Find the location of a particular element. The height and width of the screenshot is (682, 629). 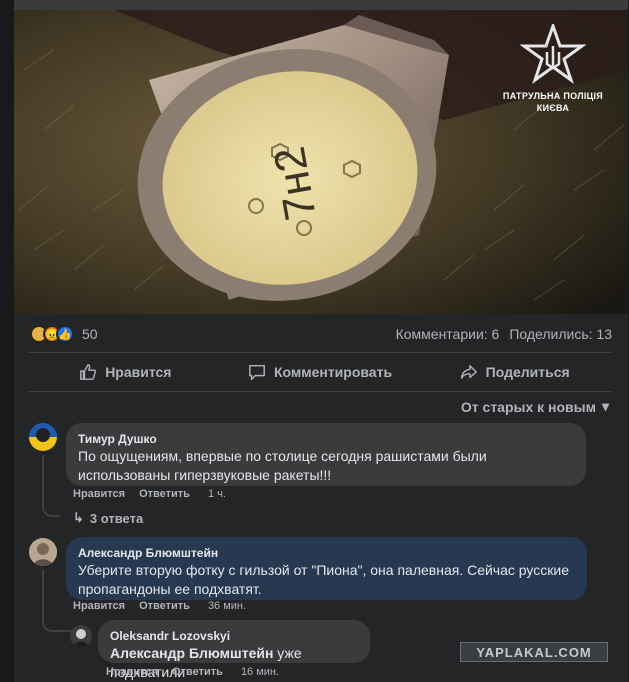

like-label: Нравится is located at coordinates (138, 372).